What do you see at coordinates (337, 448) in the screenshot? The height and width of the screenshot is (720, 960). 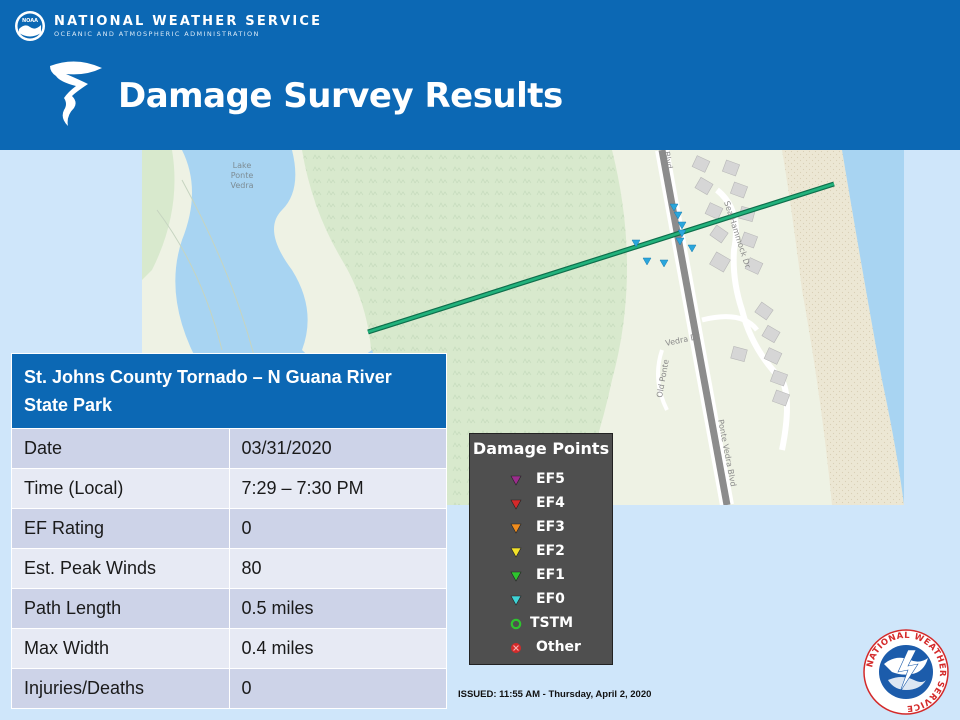 I see `row-value-date: 03/31/2020` at bounding box center [337, 448].